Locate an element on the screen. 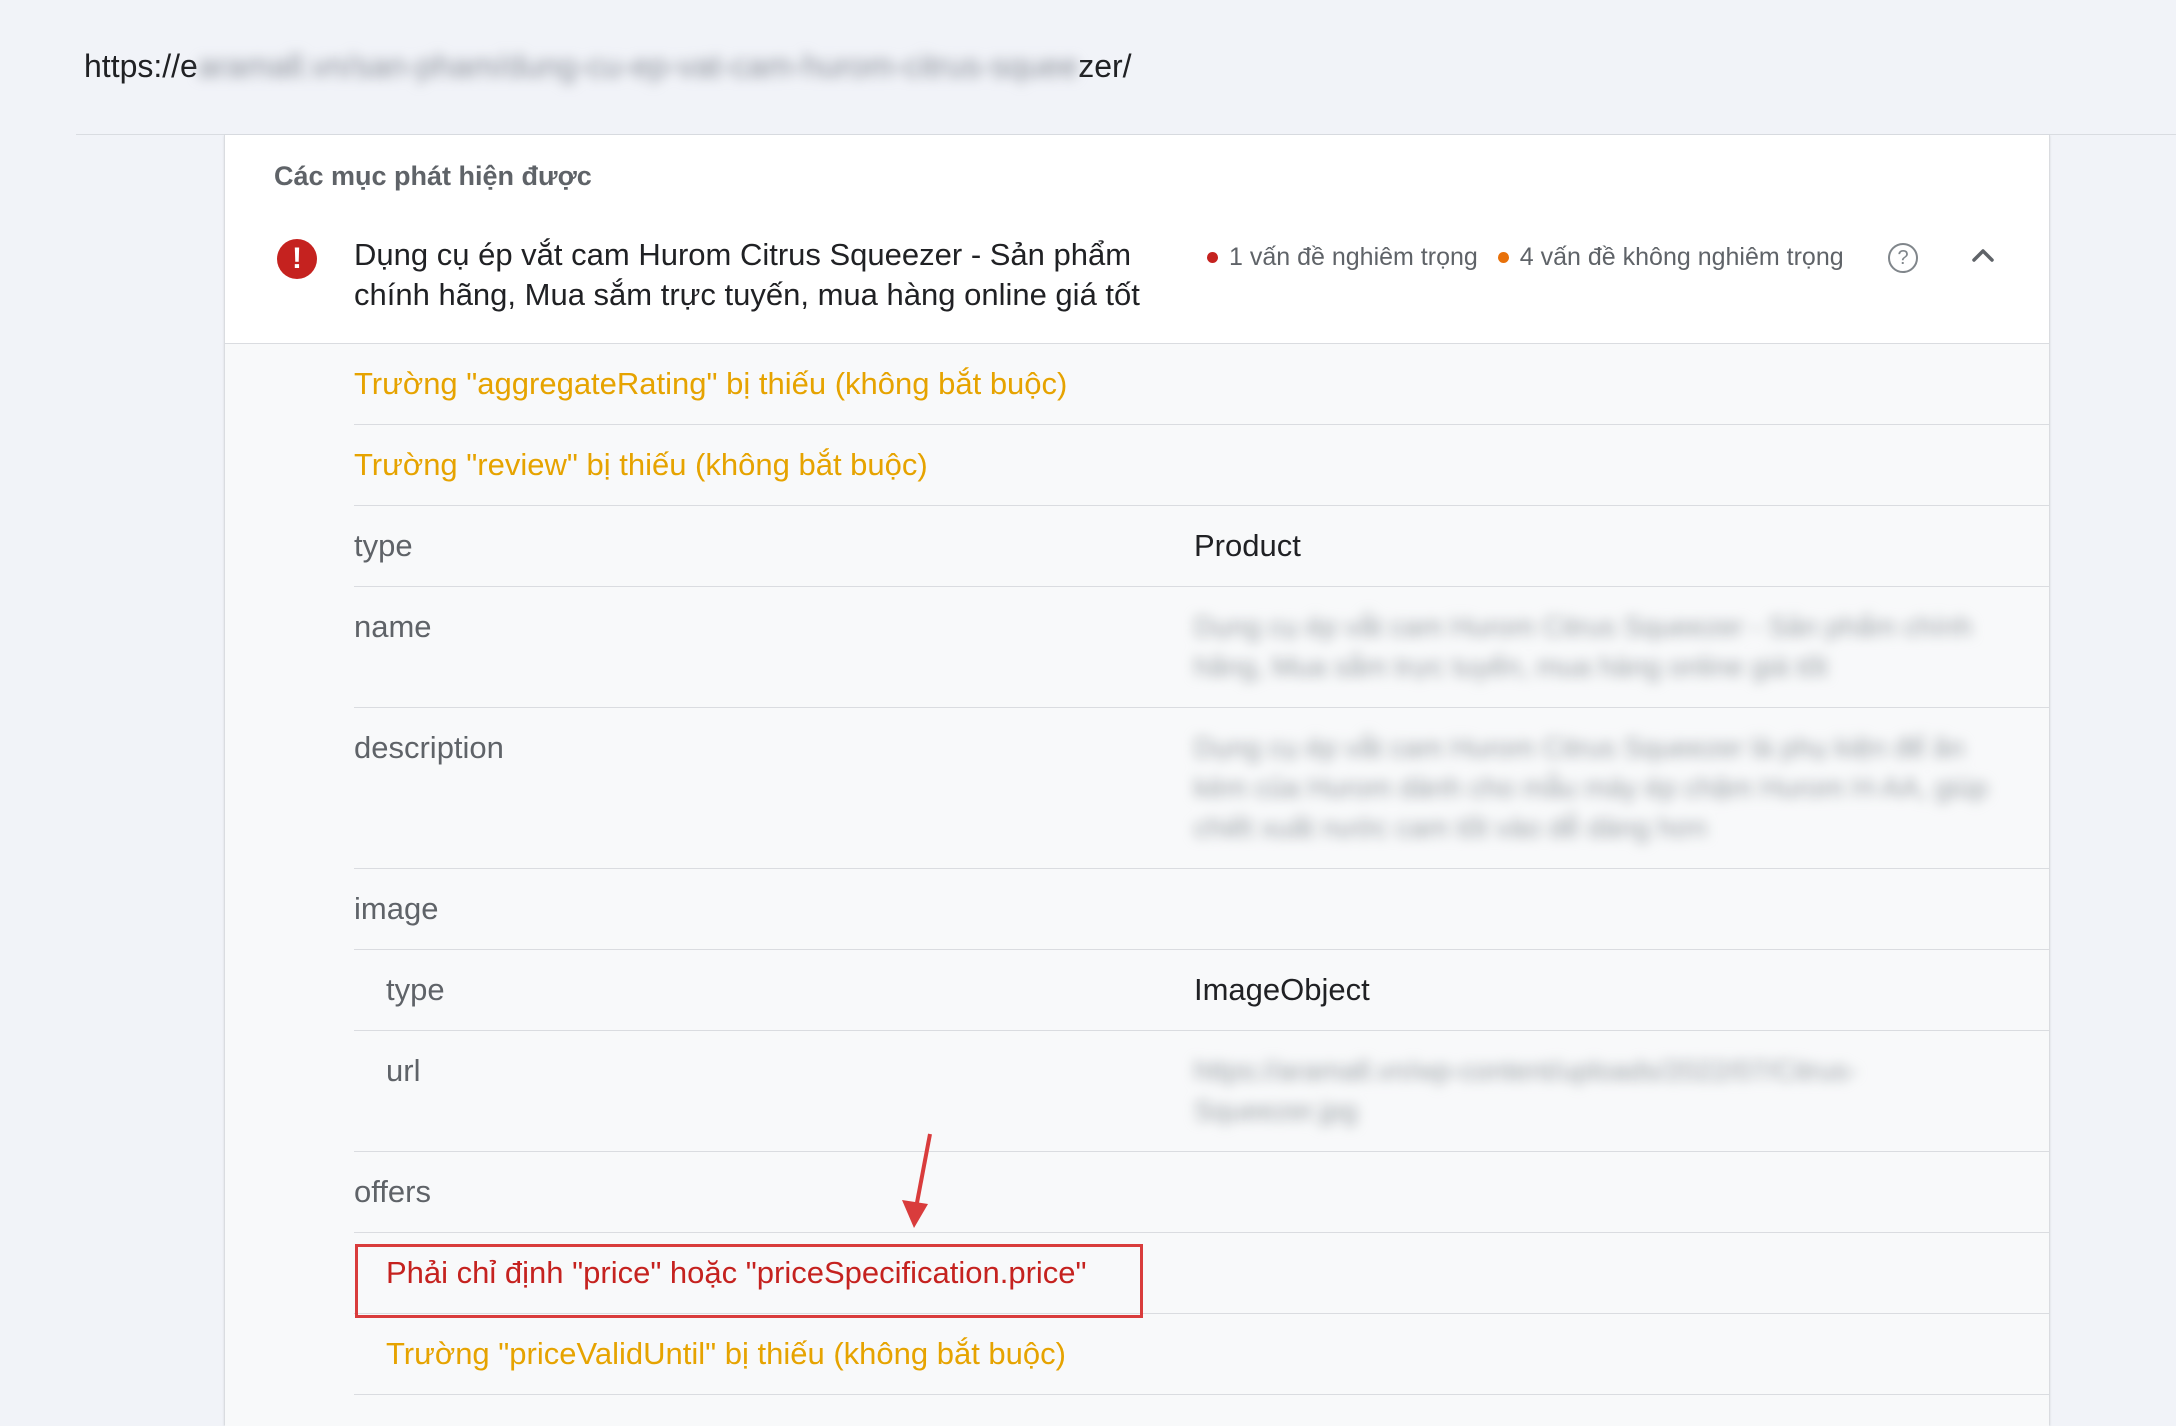  section-title: Các mục phát hiện được is located at coordinates (433, 176).